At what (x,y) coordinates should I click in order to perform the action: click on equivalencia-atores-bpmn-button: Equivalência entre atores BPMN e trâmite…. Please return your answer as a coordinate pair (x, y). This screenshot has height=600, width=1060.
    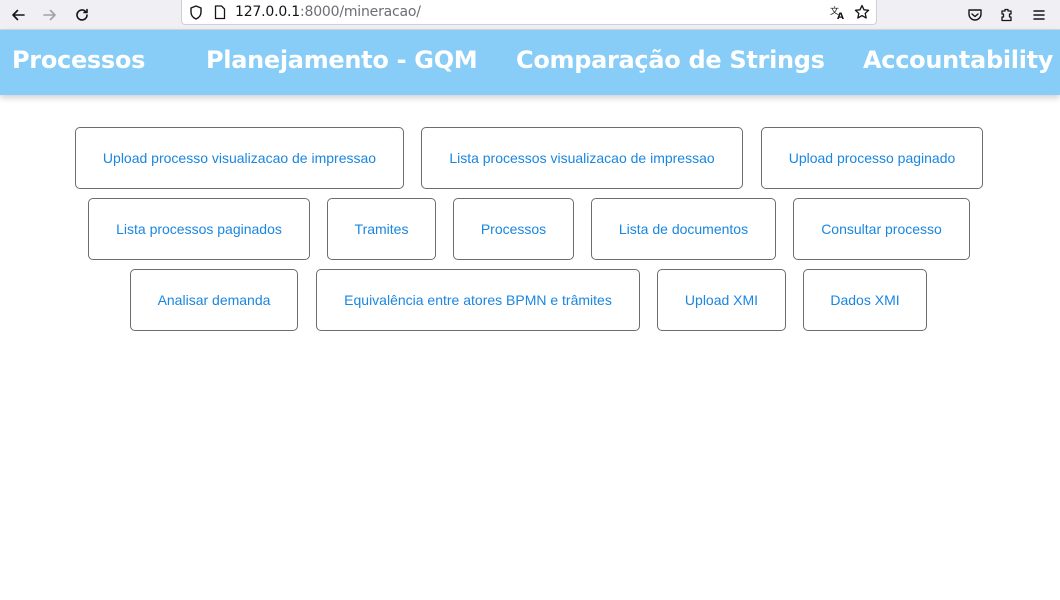
    Looking at the image, I should click on (478, 300).